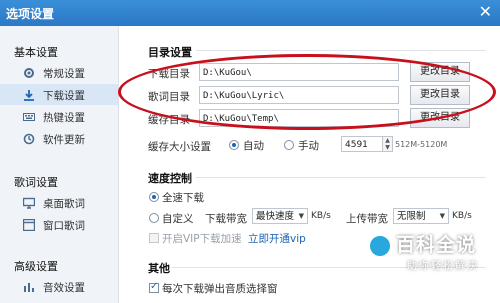  Describe the element at coordinates (440, 118) in the screenshot. I see `change-cache-dir-button: 更改目录` at that location.